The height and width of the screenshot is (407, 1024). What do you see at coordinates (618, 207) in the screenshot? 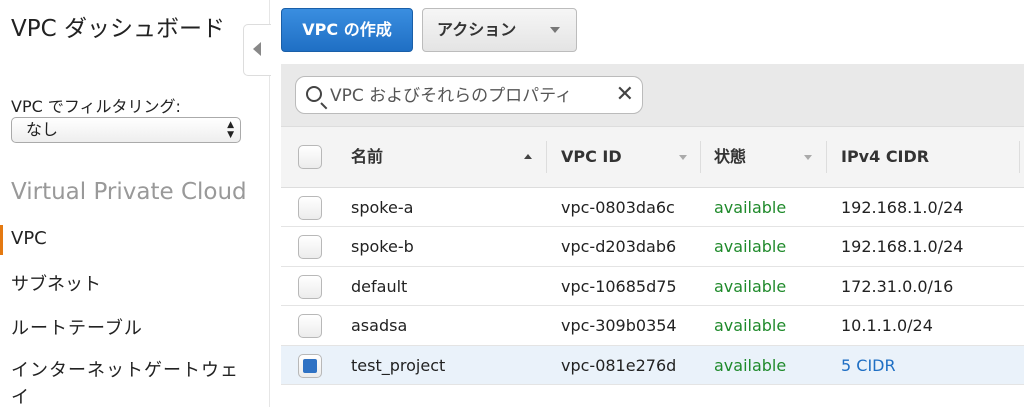
I see `cell-vpc-id: vpc-0803da6c` at bounding box center [618, 207].